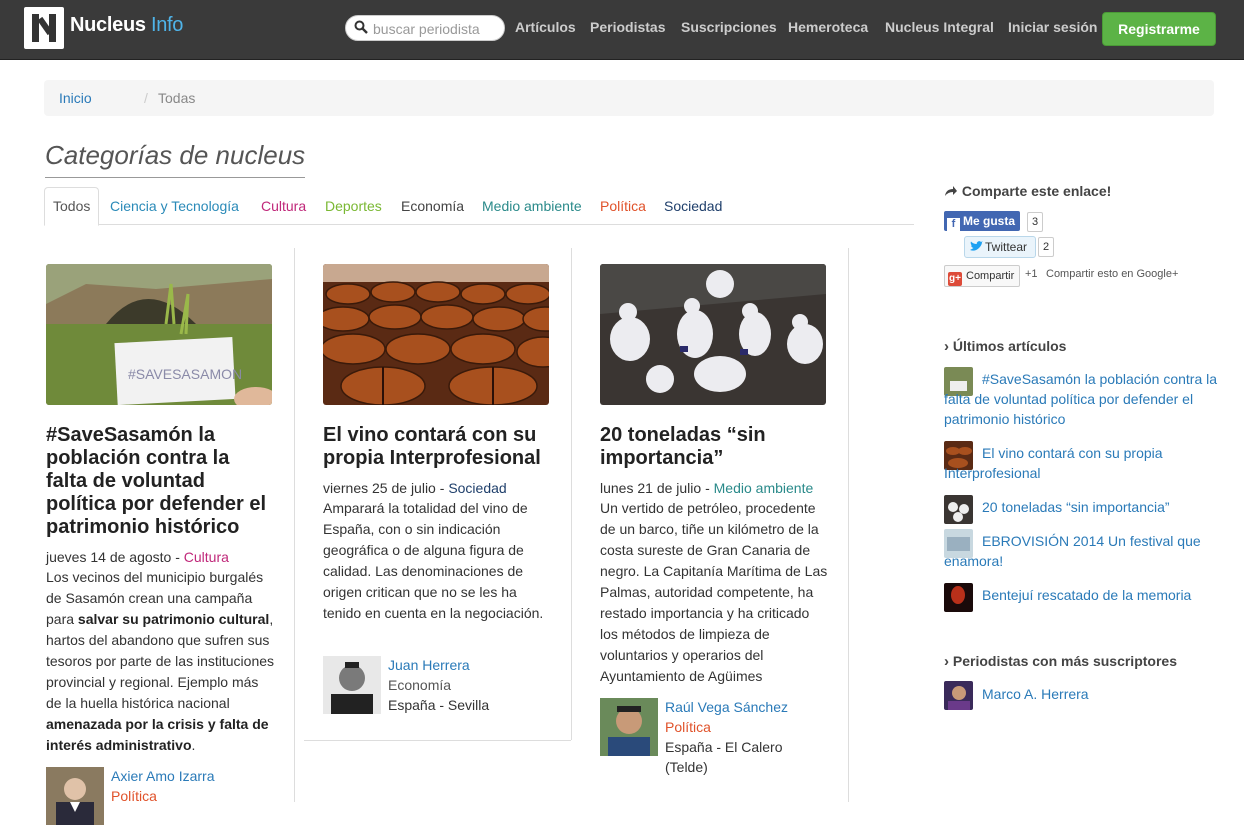  What do you see at coordinates (828, 27) in the screenshot?
I see `nav-hemeroteca: Hemeroteca` at bounding box center [828, 27].